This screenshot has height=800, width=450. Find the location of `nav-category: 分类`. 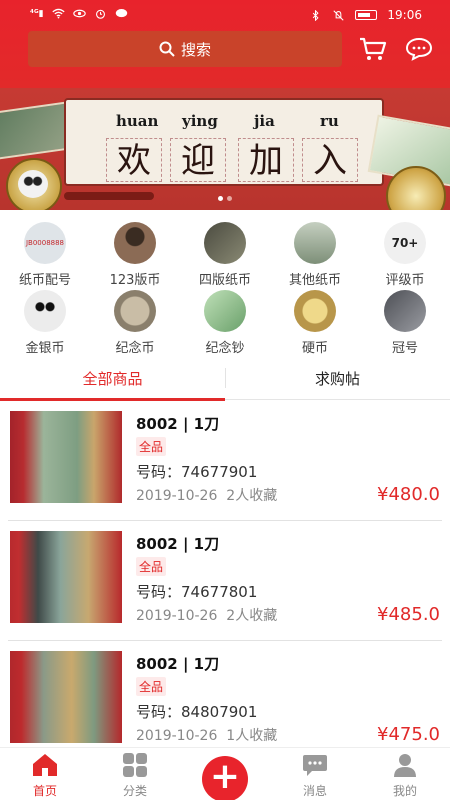

nav-category: 分类 is located at coordinates (135, 774).